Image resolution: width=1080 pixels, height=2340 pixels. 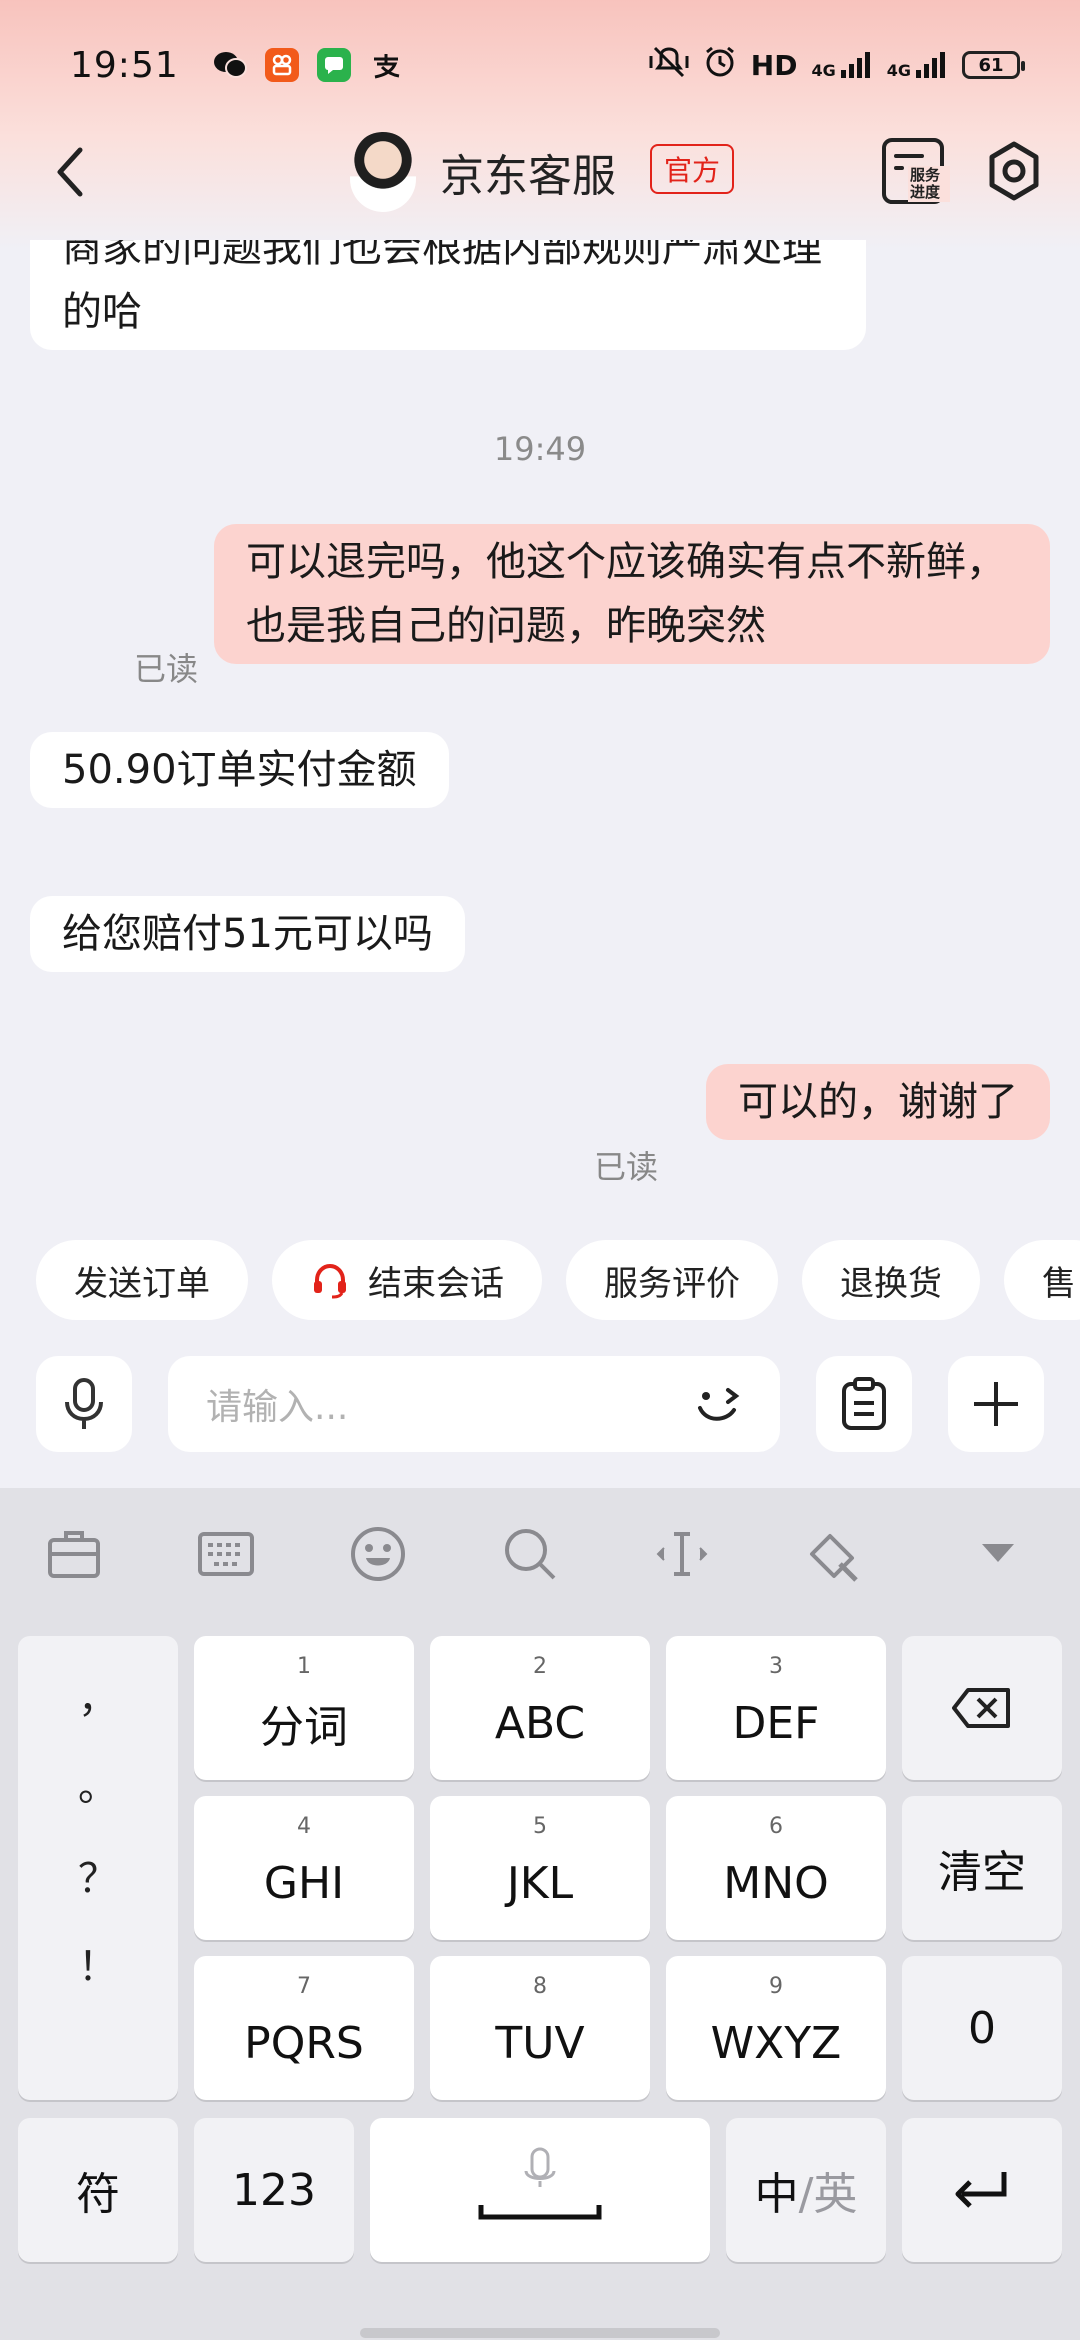 What do you see at coordinates (776, 2028) in the screenshot?
I see `key-9-wxyz: 9 WXYZ` at bounding box center [776, 2028].